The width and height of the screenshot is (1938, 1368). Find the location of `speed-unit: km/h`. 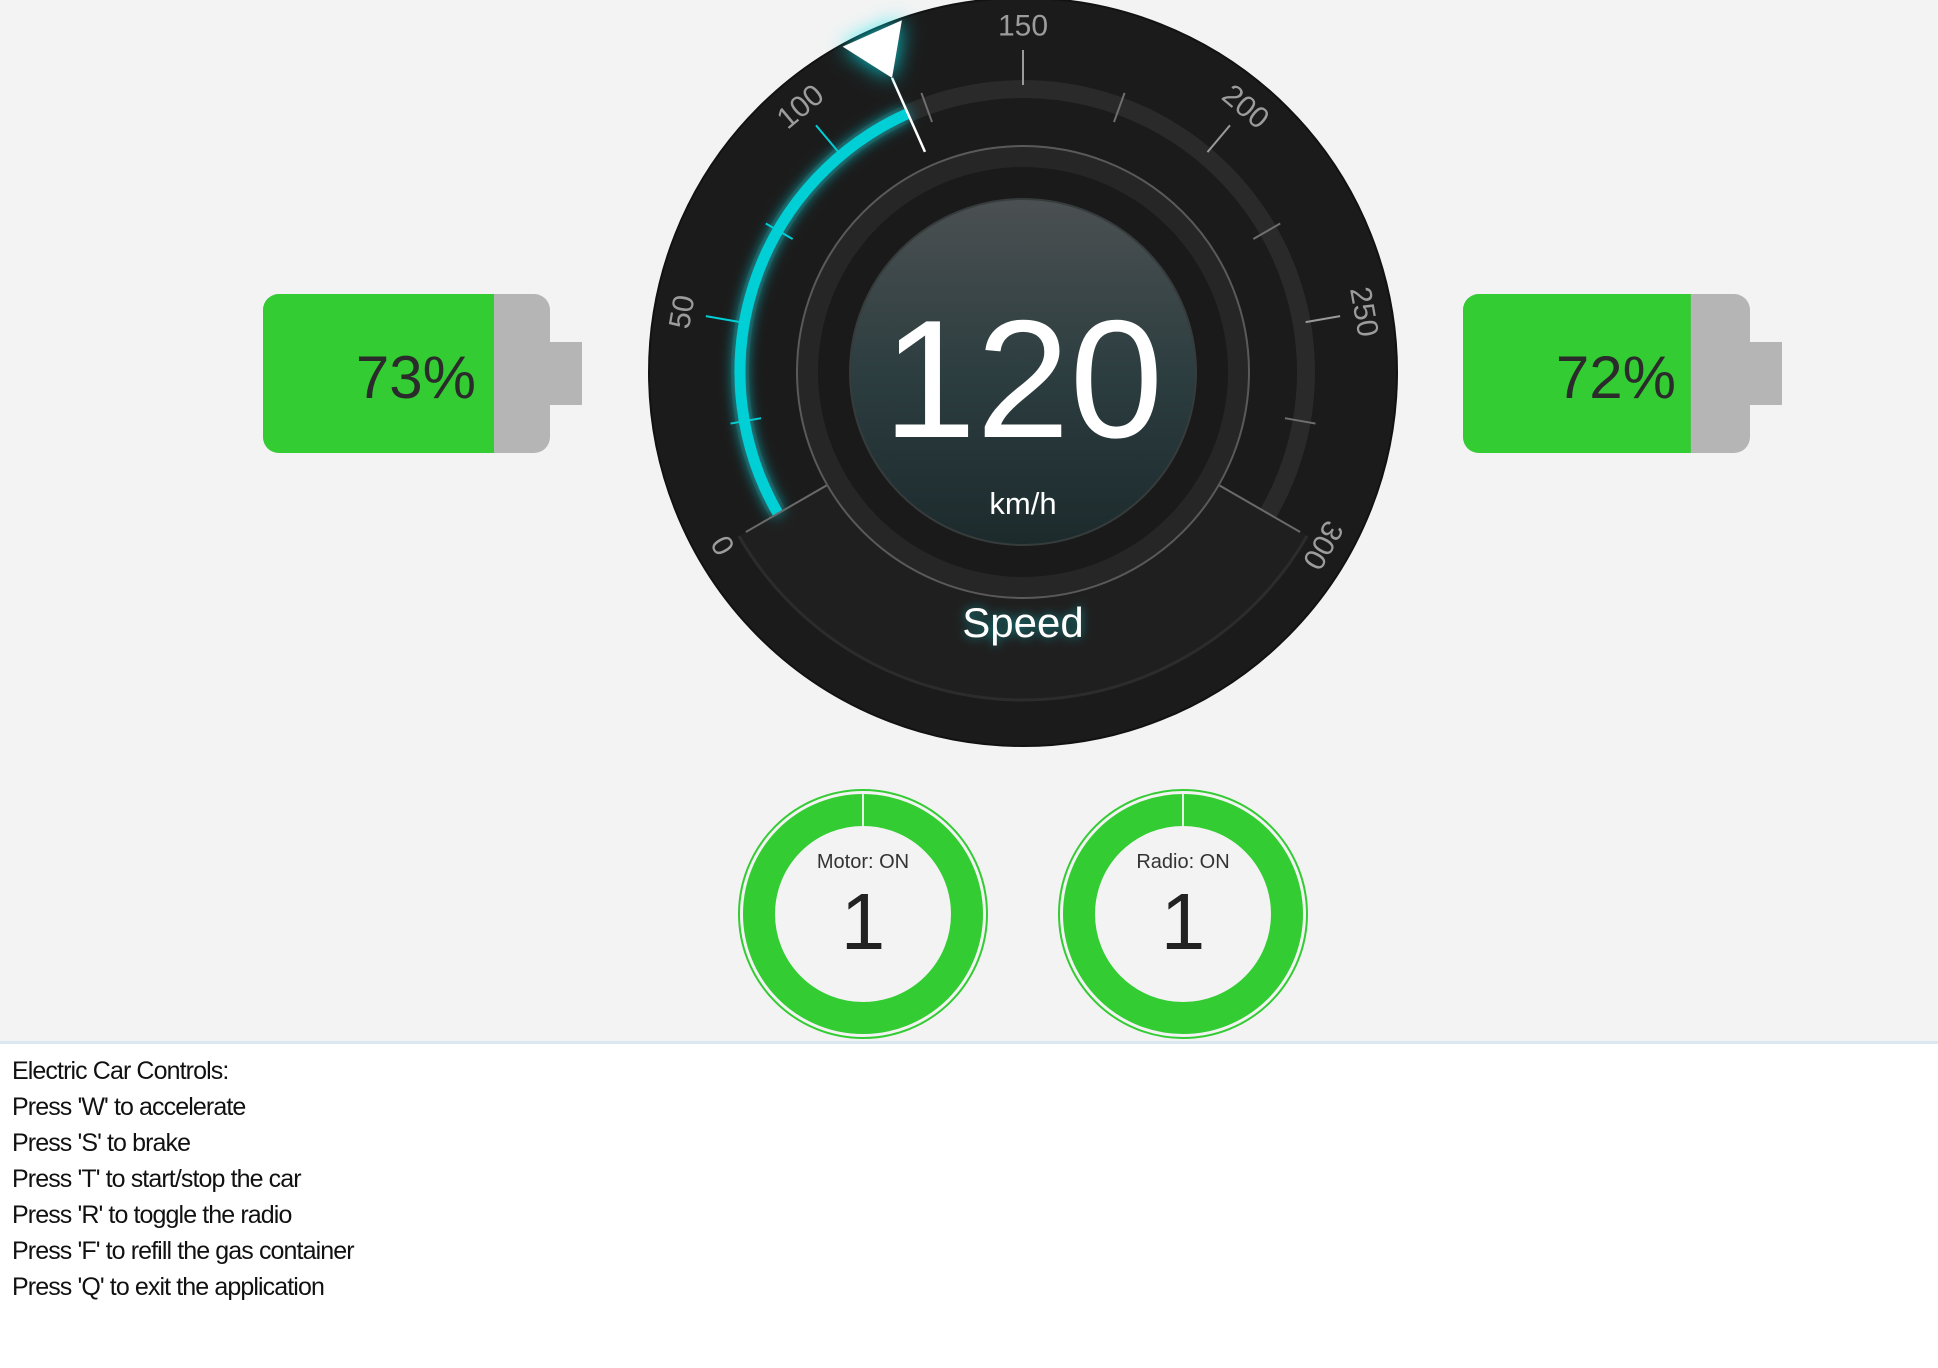

speed-unit: km/h is located at coordinates (1022, 503).